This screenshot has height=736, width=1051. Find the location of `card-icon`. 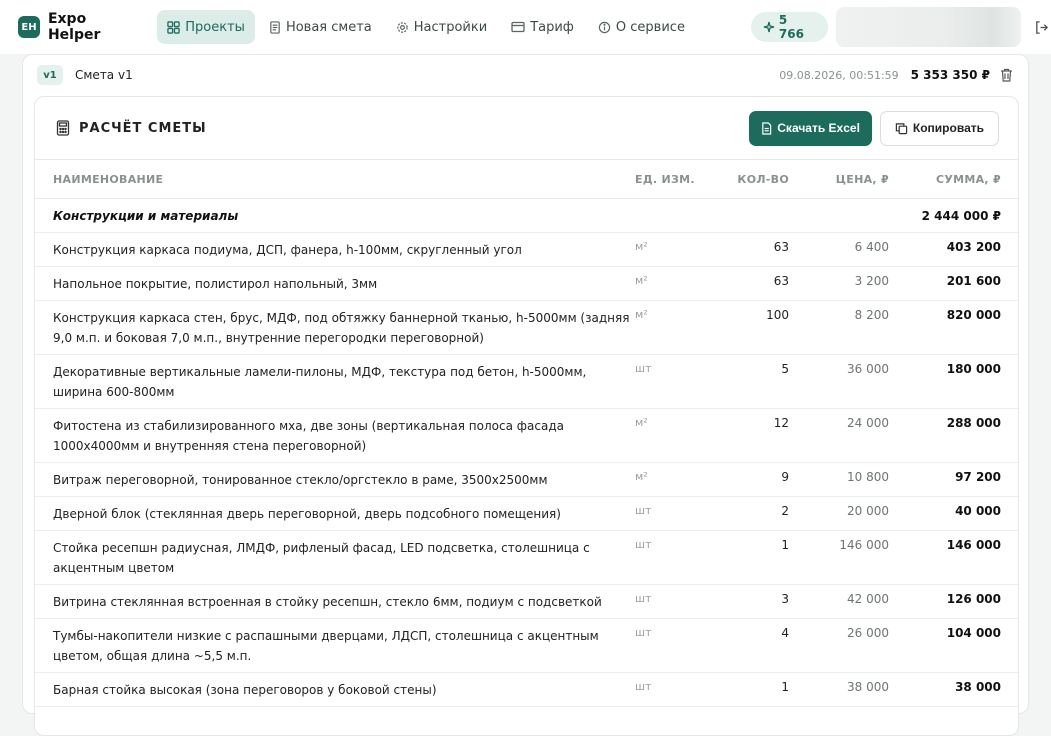

card-icon is located at coordinates (518, 27).